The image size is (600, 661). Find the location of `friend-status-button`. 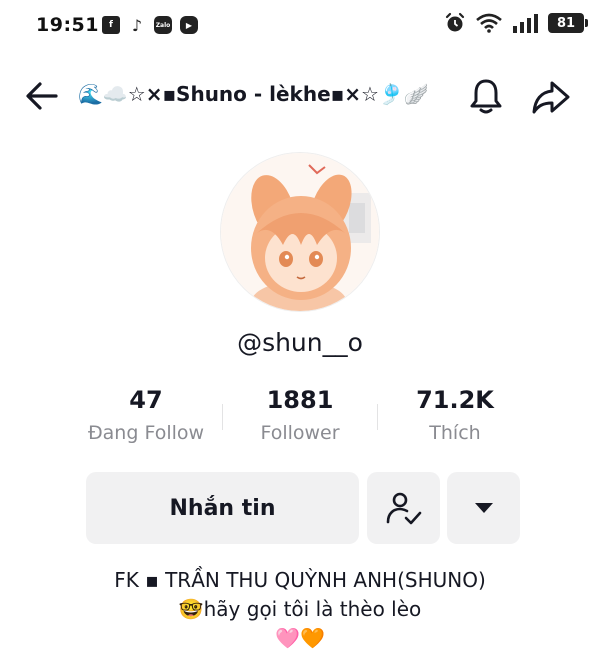

friend-status-button is located at coordinates (403, 508).